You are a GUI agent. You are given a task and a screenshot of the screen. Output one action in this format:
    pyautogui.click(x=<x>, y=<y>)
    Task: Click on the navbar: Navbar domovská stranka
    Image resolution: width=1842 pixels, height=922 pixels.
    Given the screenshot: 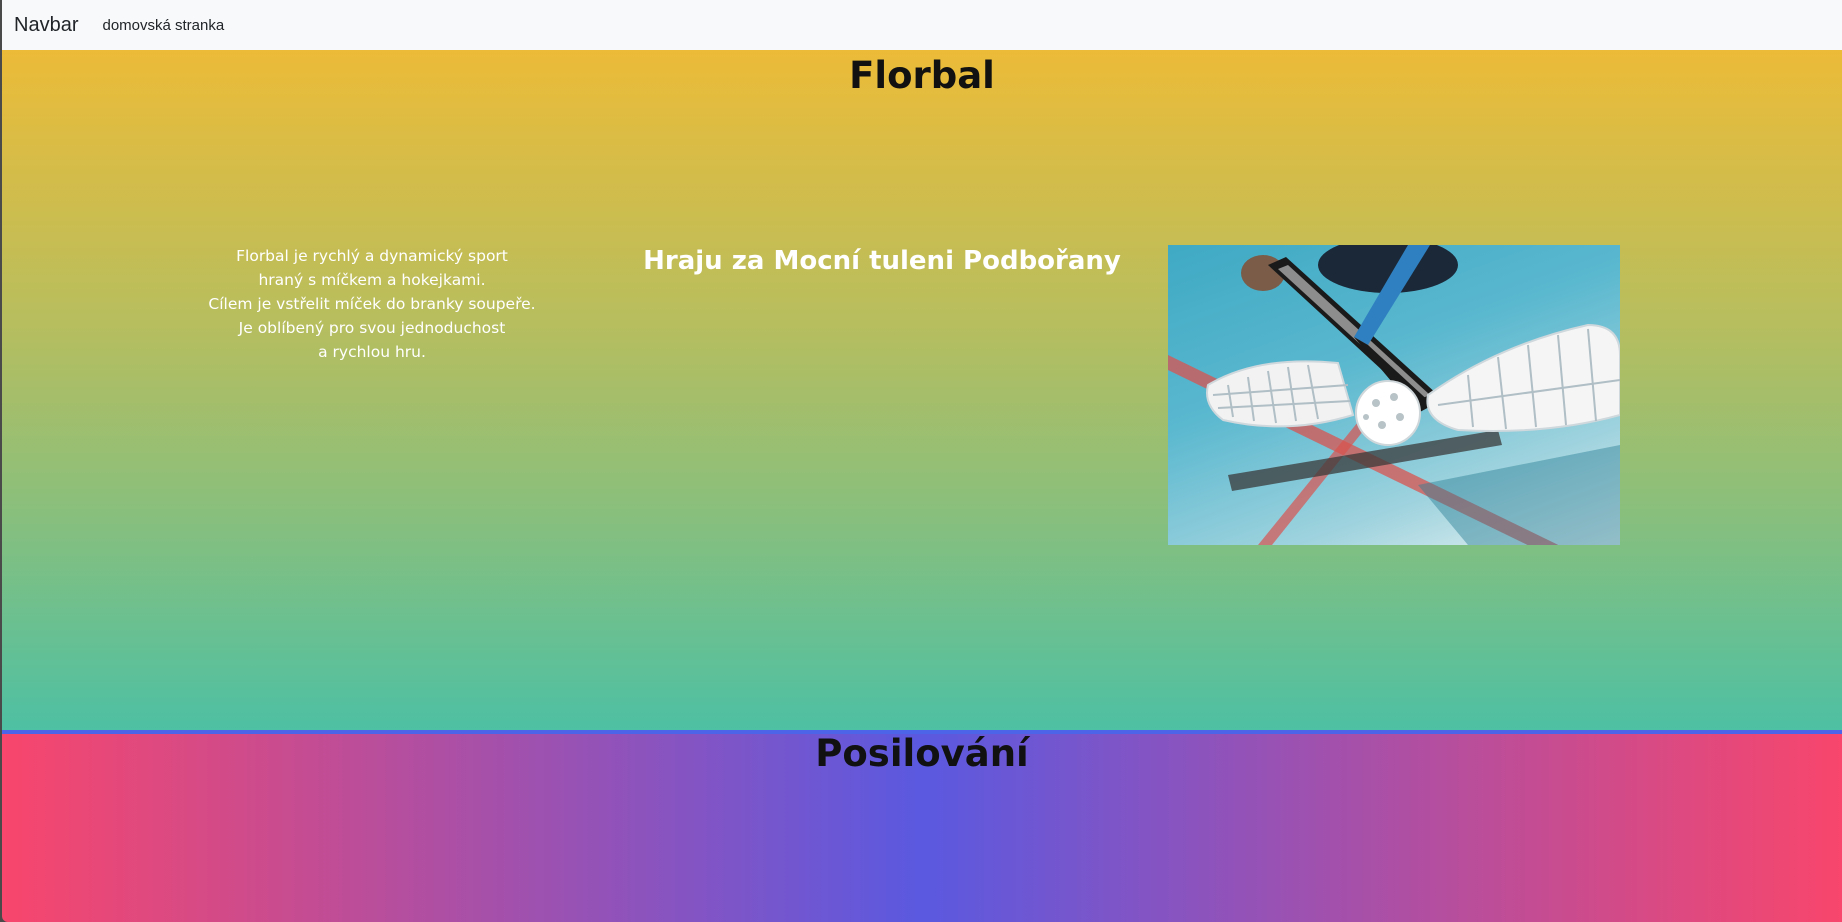 What is the action you would take?
    pyautogui.click(x=922, y=25)
    